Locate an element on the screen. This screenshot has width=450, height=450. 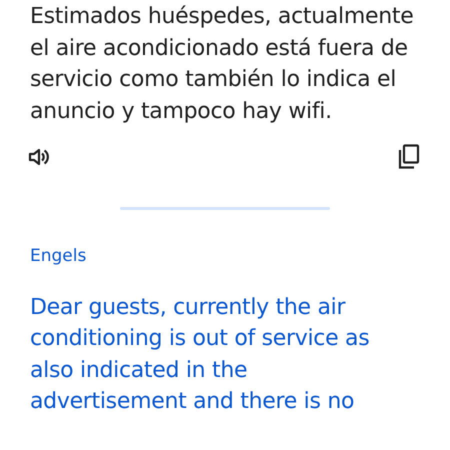
speaker-icon is located at coordinates (39, 157).